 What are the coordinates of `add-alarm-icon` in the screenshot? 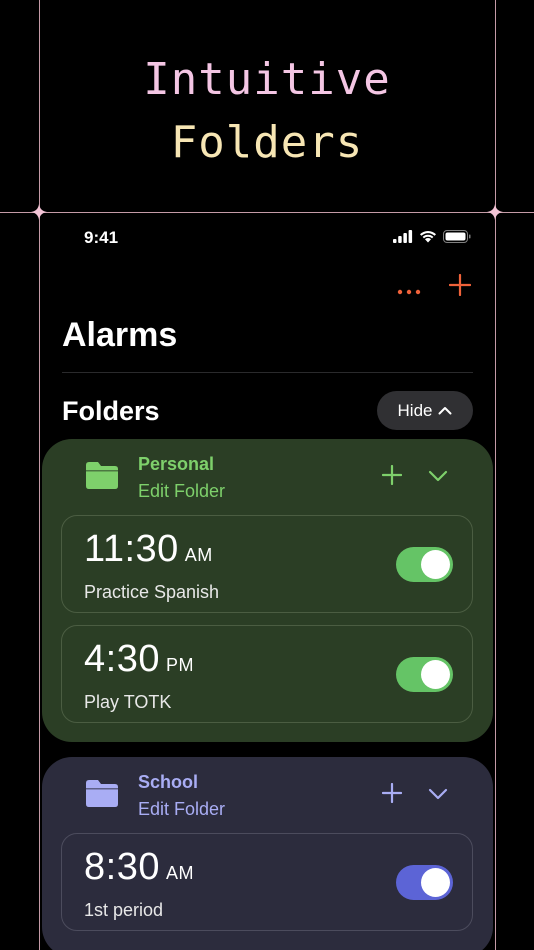 It's located at (460, 285).